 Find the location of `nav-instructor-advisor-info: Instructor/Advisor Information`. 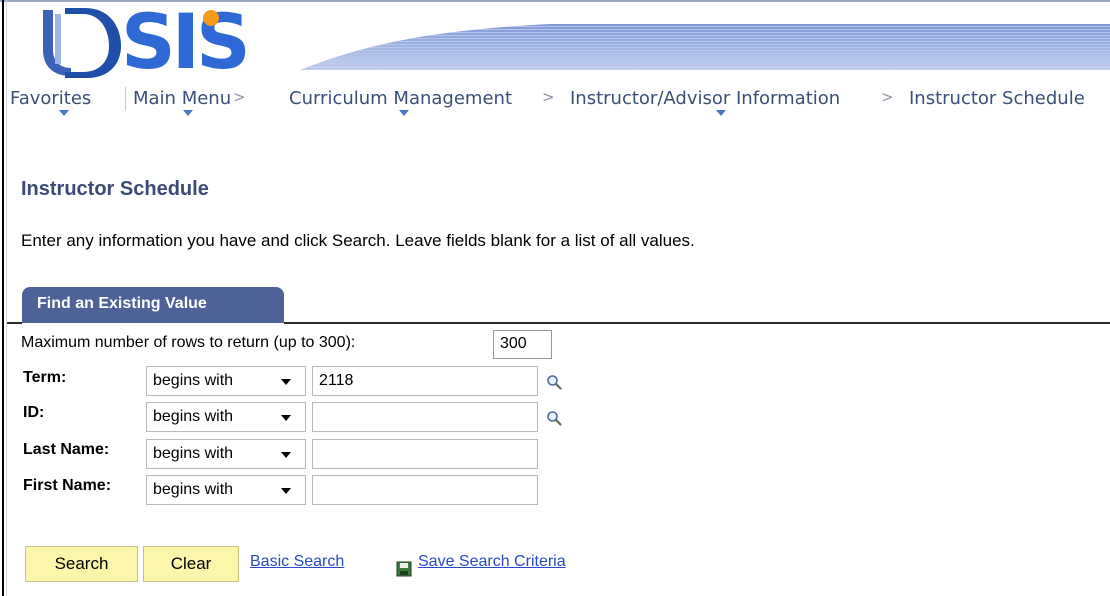

nav-instructor-advisor-info: Instructor/Advisor Information is located at coordinates (705, 98).